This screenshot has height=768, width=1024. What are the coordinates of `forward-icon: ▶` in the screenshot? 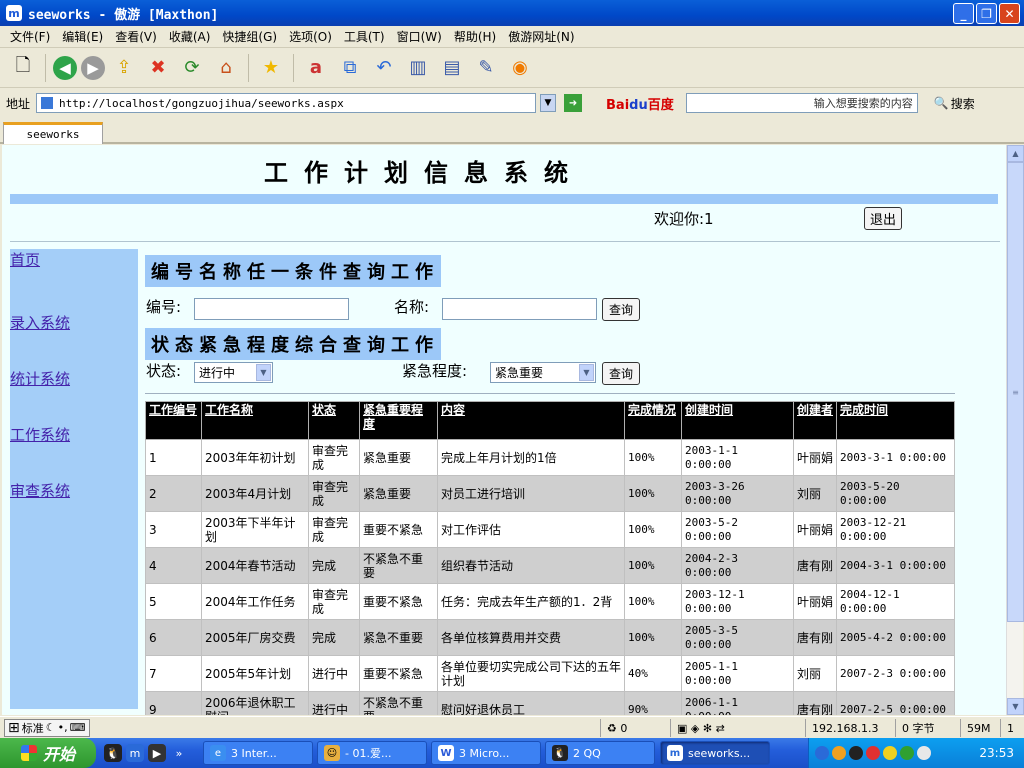 It's located at (93, 67).